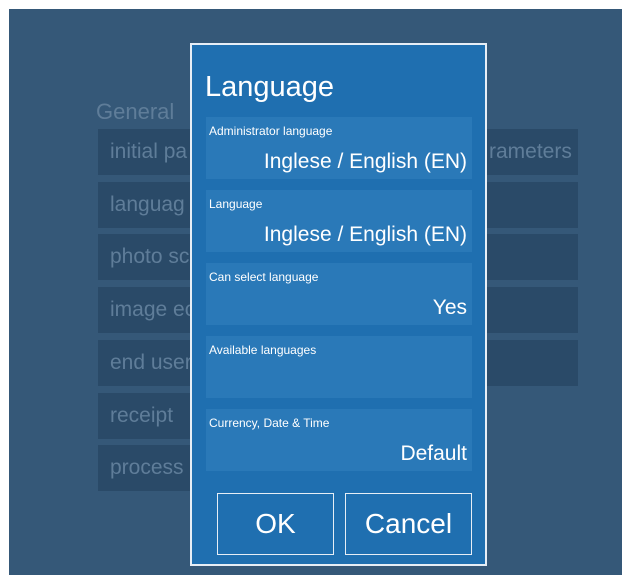 This screenshot has width=632, height=581. I want to click on row-currency-date-time: Currency, Date & Time Default, so click(339, 440).